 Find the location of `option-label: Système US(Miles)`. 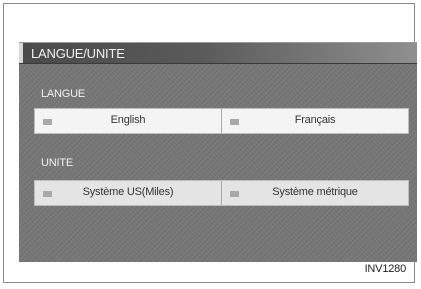

option-label: Système US(Miles) is located at coordinates (128, 192).